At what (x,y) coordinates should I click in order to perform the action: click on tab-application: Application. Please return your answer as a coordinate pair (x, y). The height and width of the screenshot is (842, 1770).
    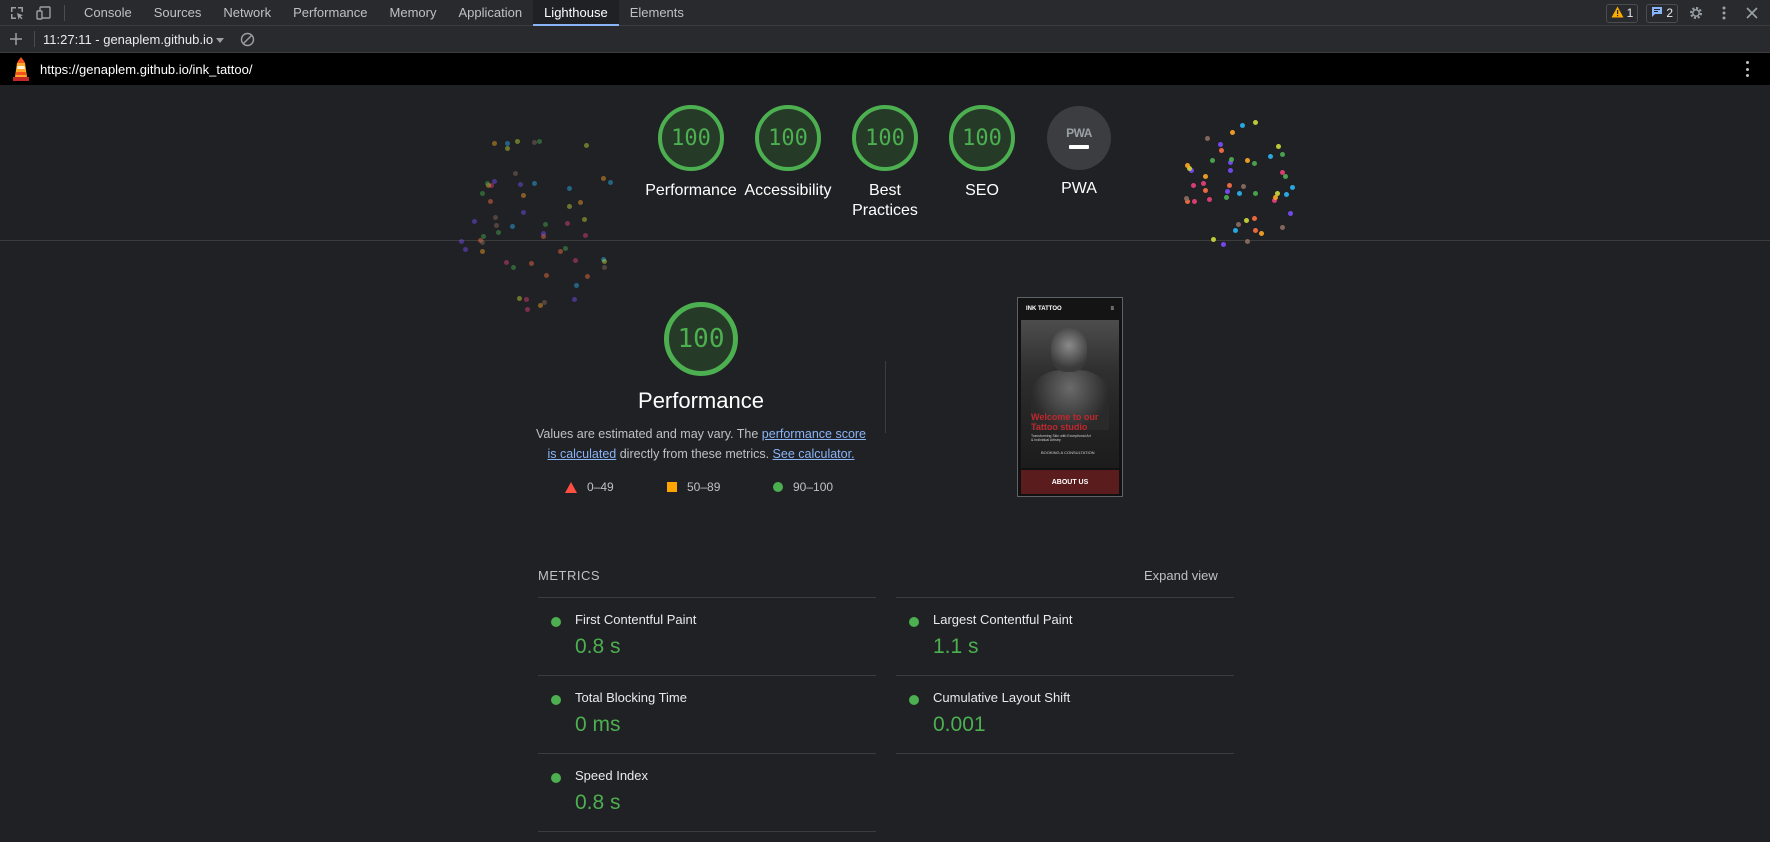
    Looking at the image, I should click on (490, 13).